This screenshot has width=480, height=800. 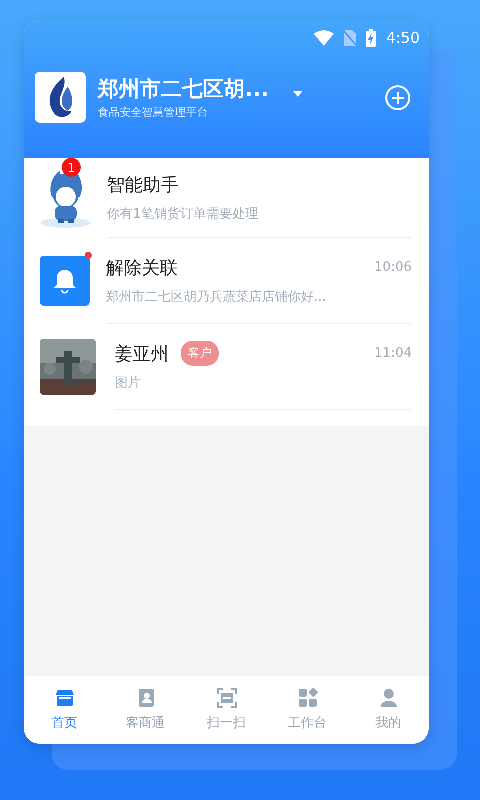 I want to click on message-time: 10:06, so click(x=393, y=267).